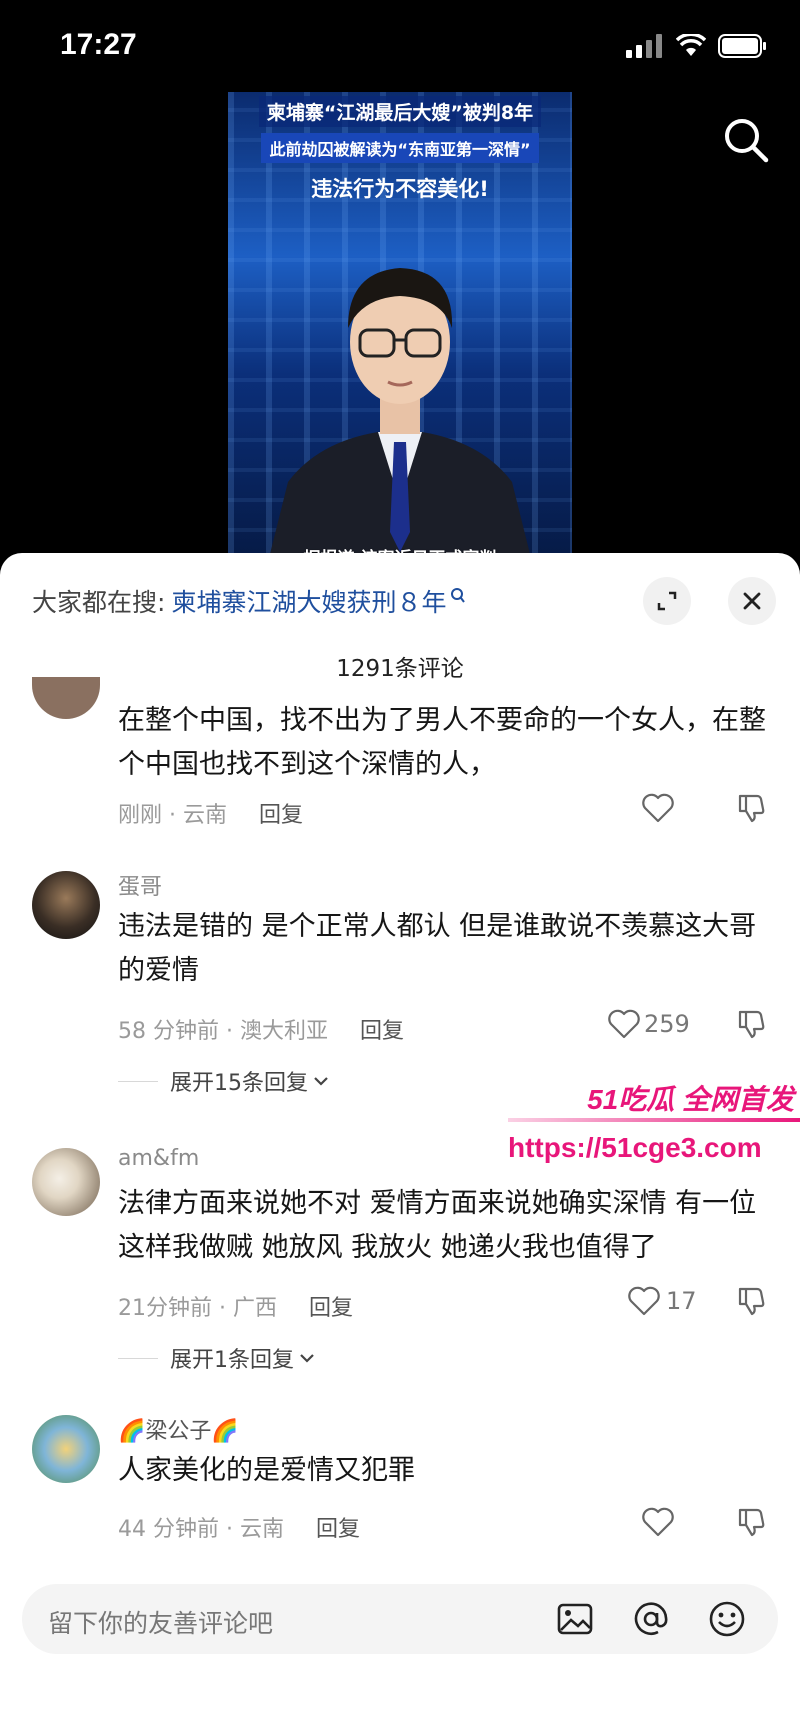 Image resolution: width=800 pixels, height=1731 pixels. What do you see at coordinates (681, 1301) in the screenshot?
I see `like-count: 17` at bounding box center [681, 1301].